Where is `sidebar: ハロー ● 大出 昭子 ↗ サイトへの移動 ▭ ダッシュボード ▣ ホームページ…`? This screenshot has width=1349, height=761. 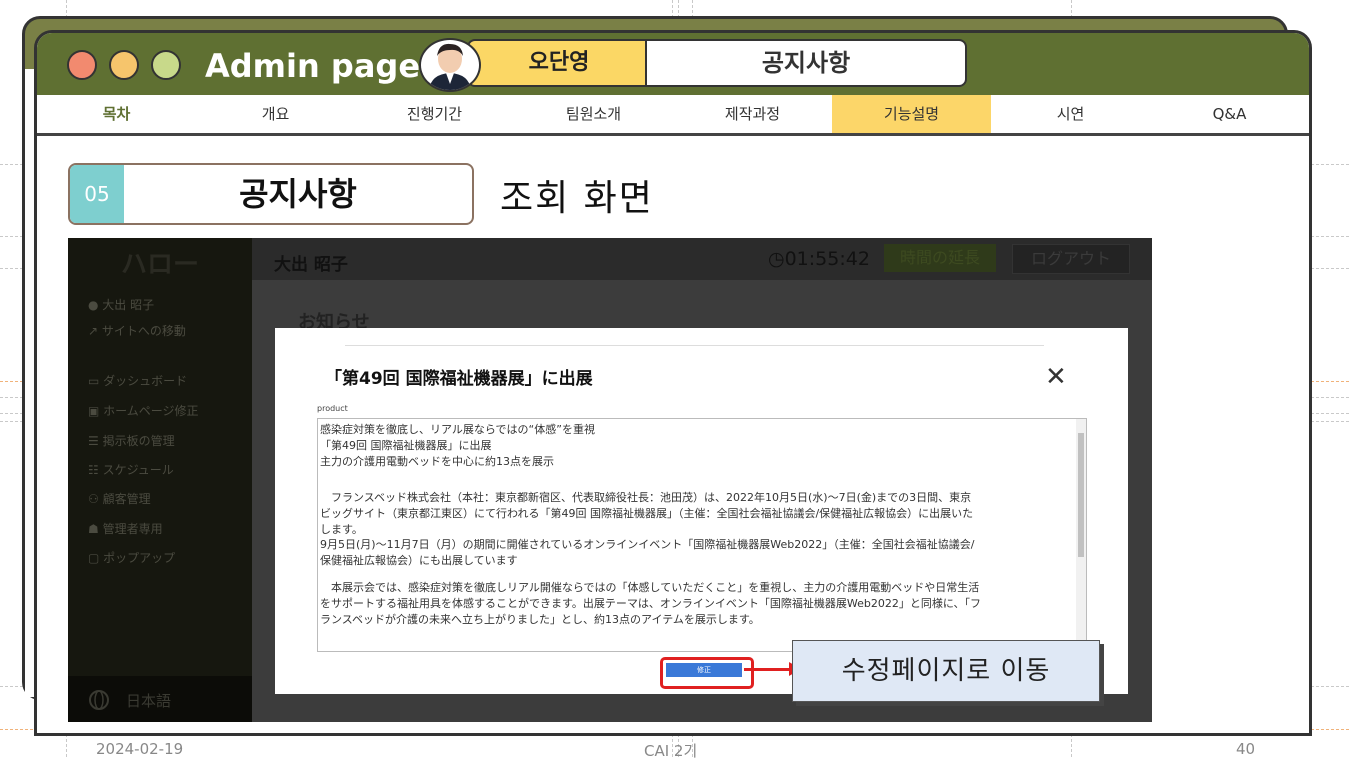
sidebar: ハロー ● 大出 昭子 ↗ サイトへの移動 ▭ ダッシュボード ▣ ホームページ… is located at coordinates (160, 480).